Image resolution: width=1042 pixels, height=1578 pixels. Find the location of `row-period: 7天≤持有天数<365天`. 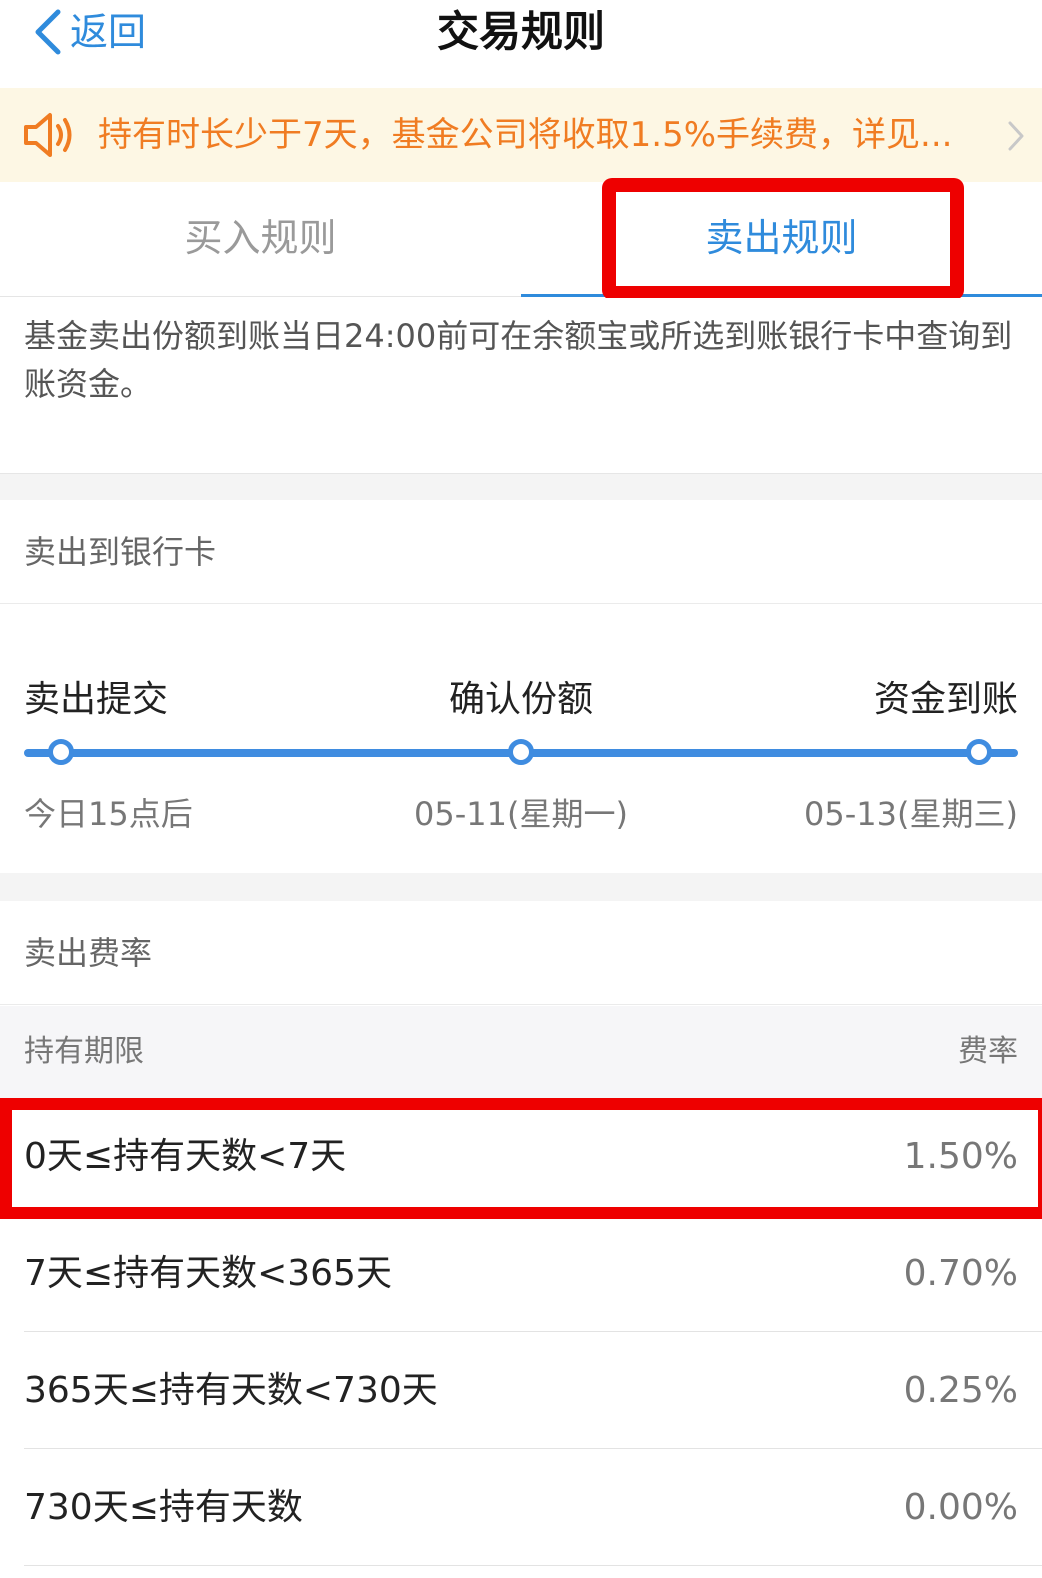

row-period: 7天≤持有天数<365天 is located at coordinates (208, 1273).